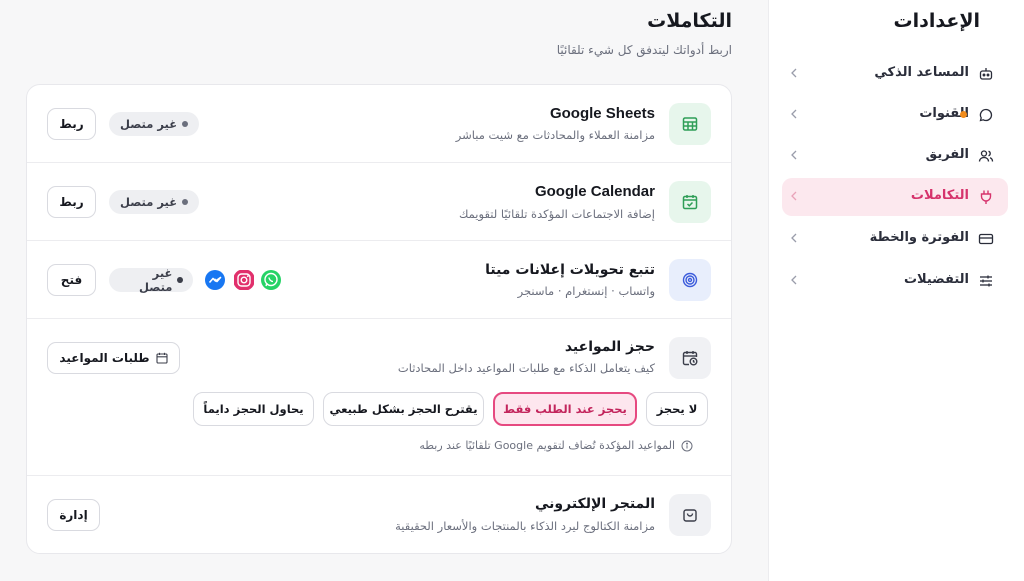 The image size is (1024, 581). What do you see at coordinates (609, 347) in the screenshot?
I see `integration-title: حجز المواعيد` at bounding box center [609, 347].